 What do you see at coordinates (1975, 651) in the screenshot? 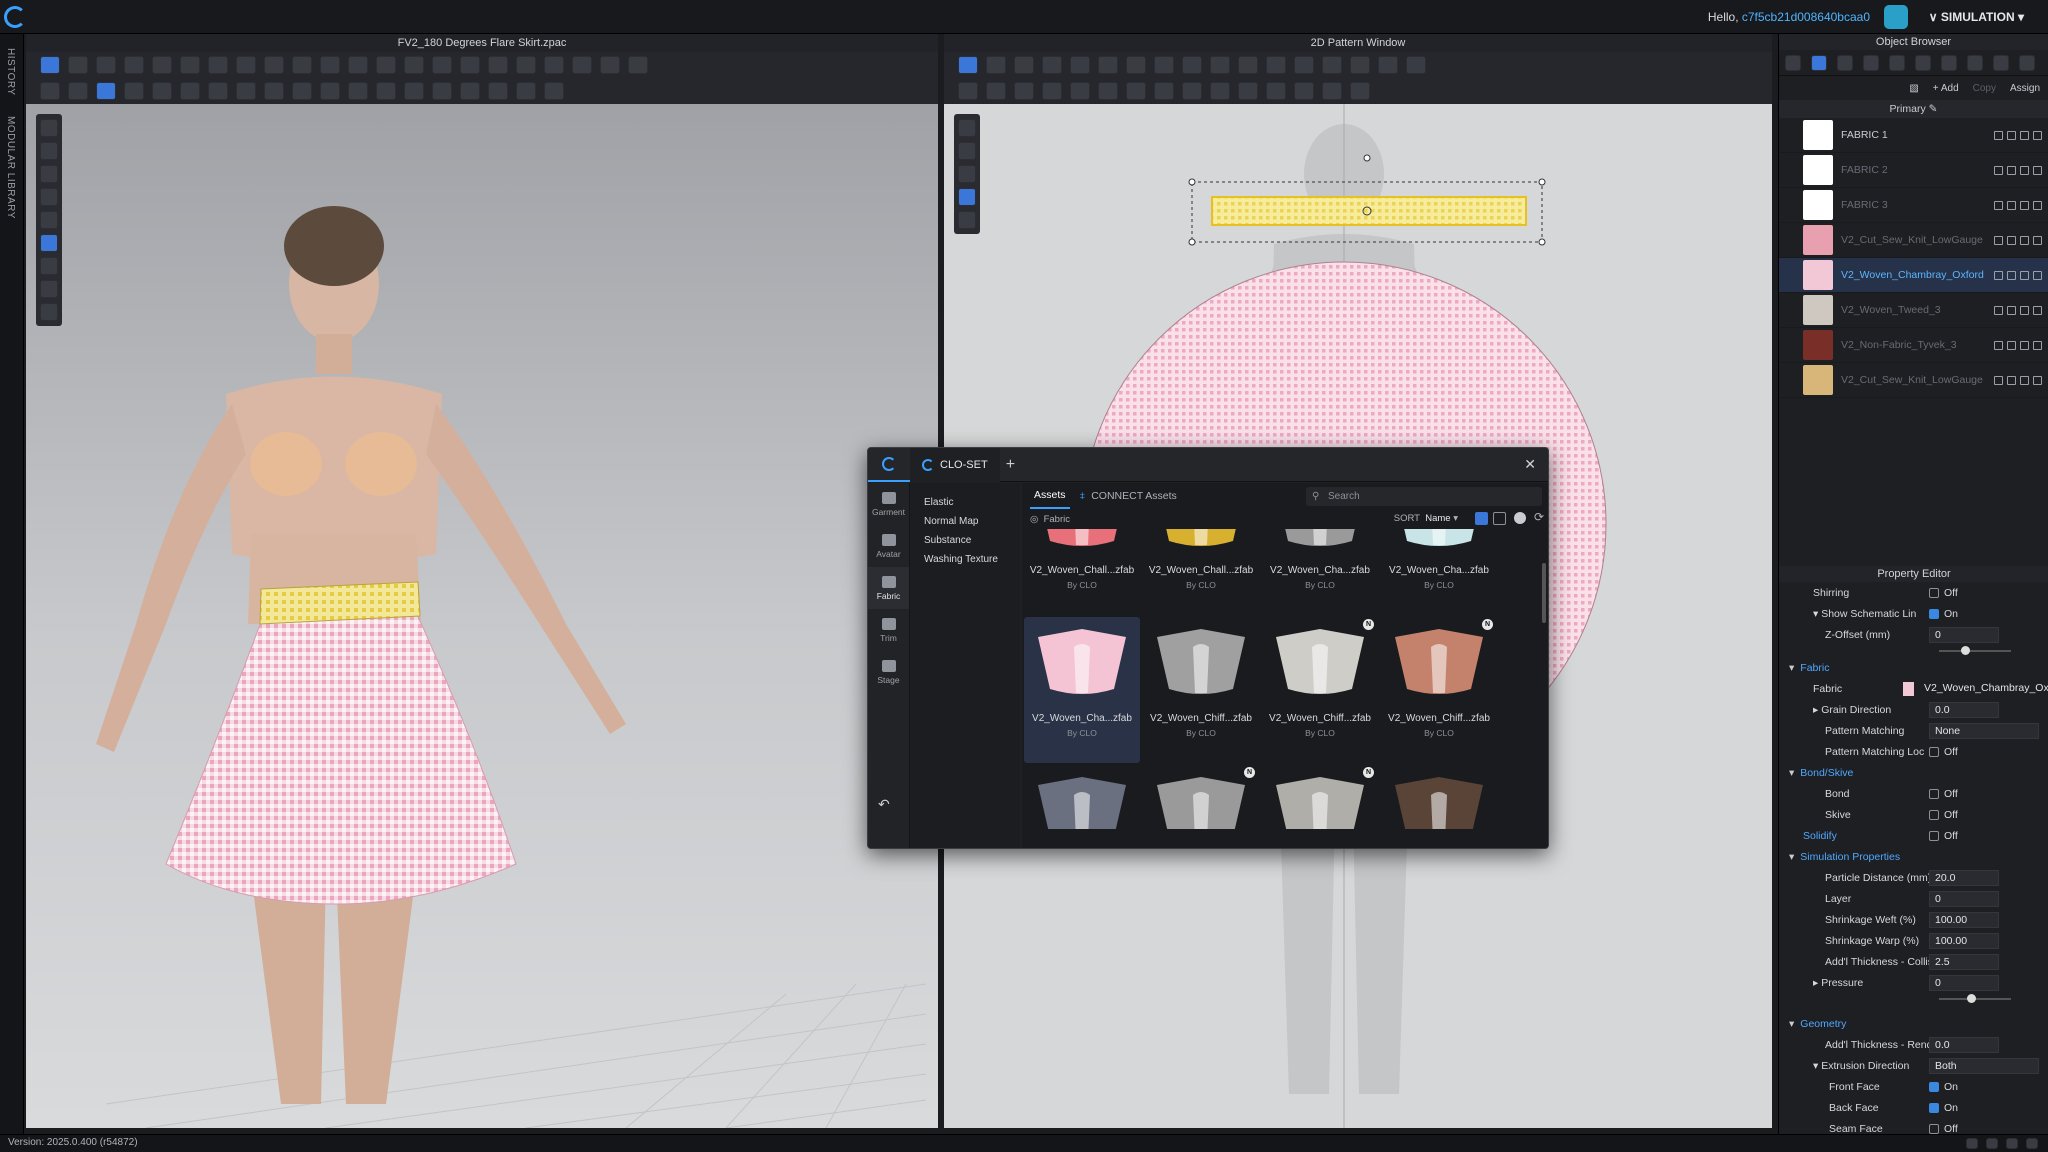
I see `z-offset-slider` at bounding box center [1975, 651].